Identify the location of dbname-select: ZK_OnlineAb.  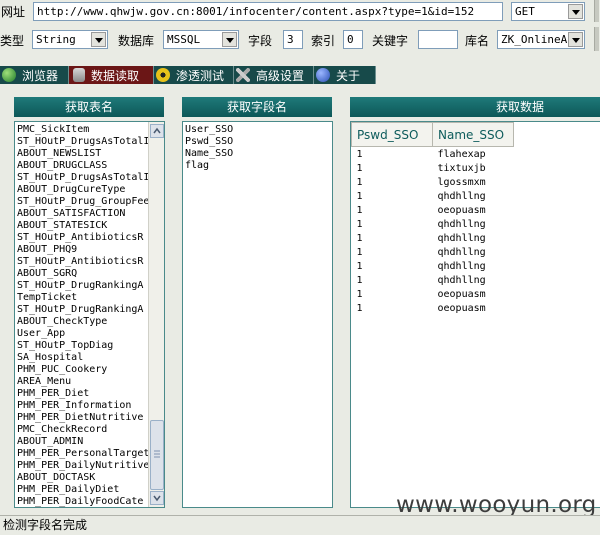
(541, 39).